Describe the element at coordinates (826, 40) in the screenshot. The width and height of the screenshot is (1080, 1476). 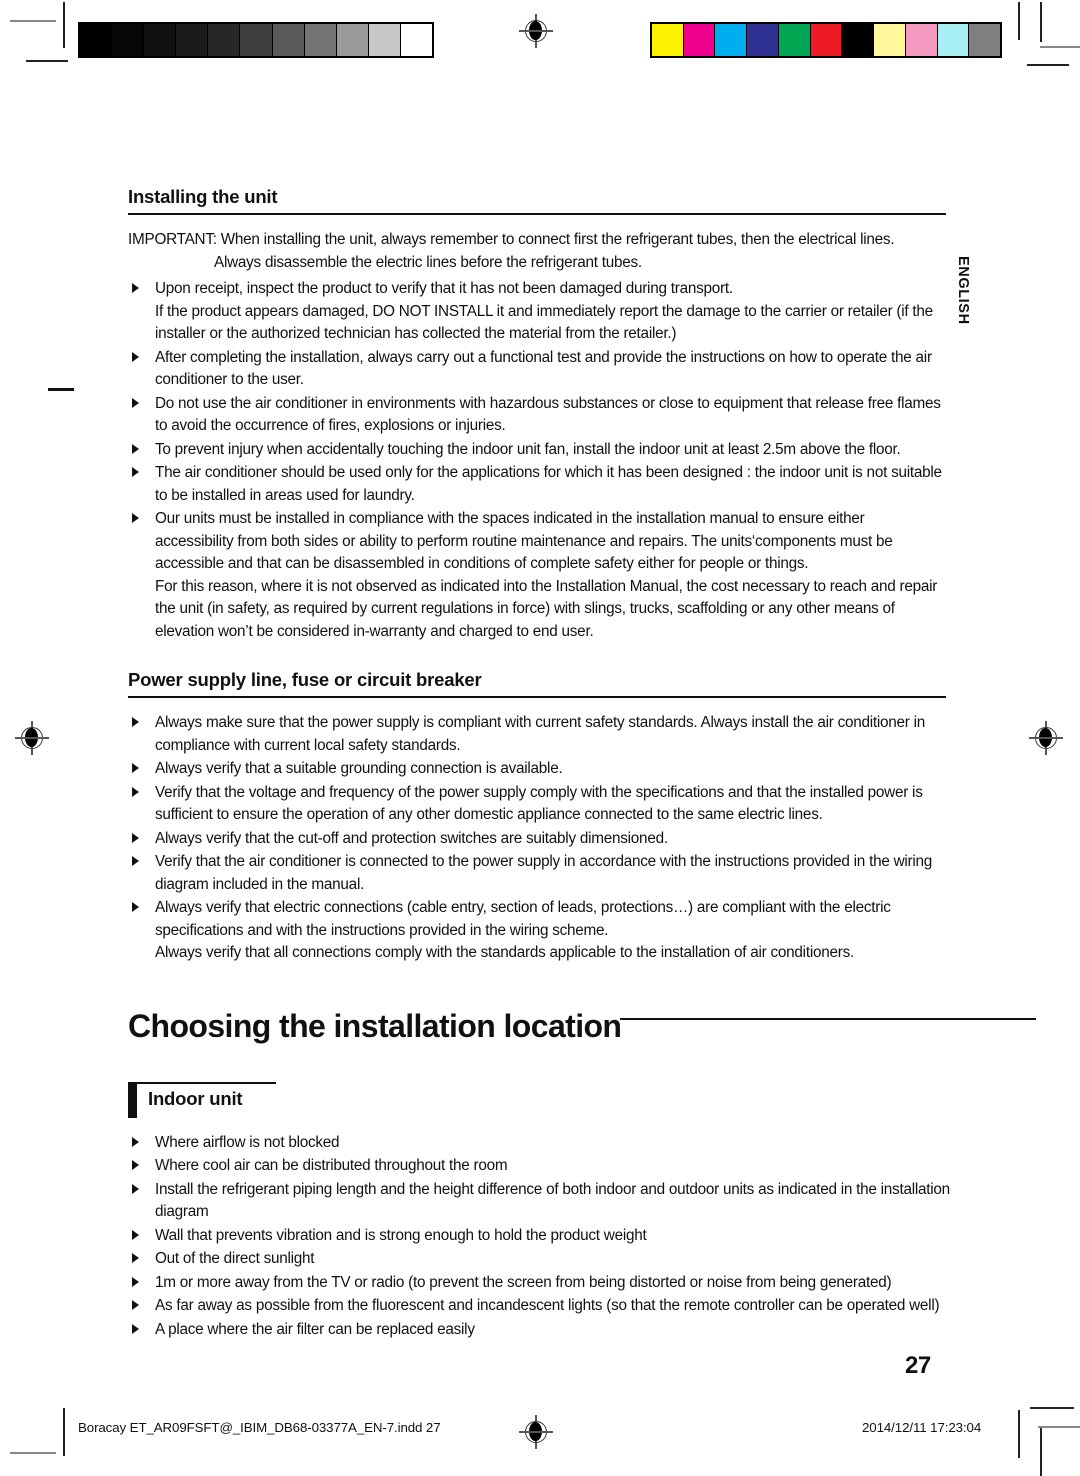
I see `color-calibration-bar` at that location.